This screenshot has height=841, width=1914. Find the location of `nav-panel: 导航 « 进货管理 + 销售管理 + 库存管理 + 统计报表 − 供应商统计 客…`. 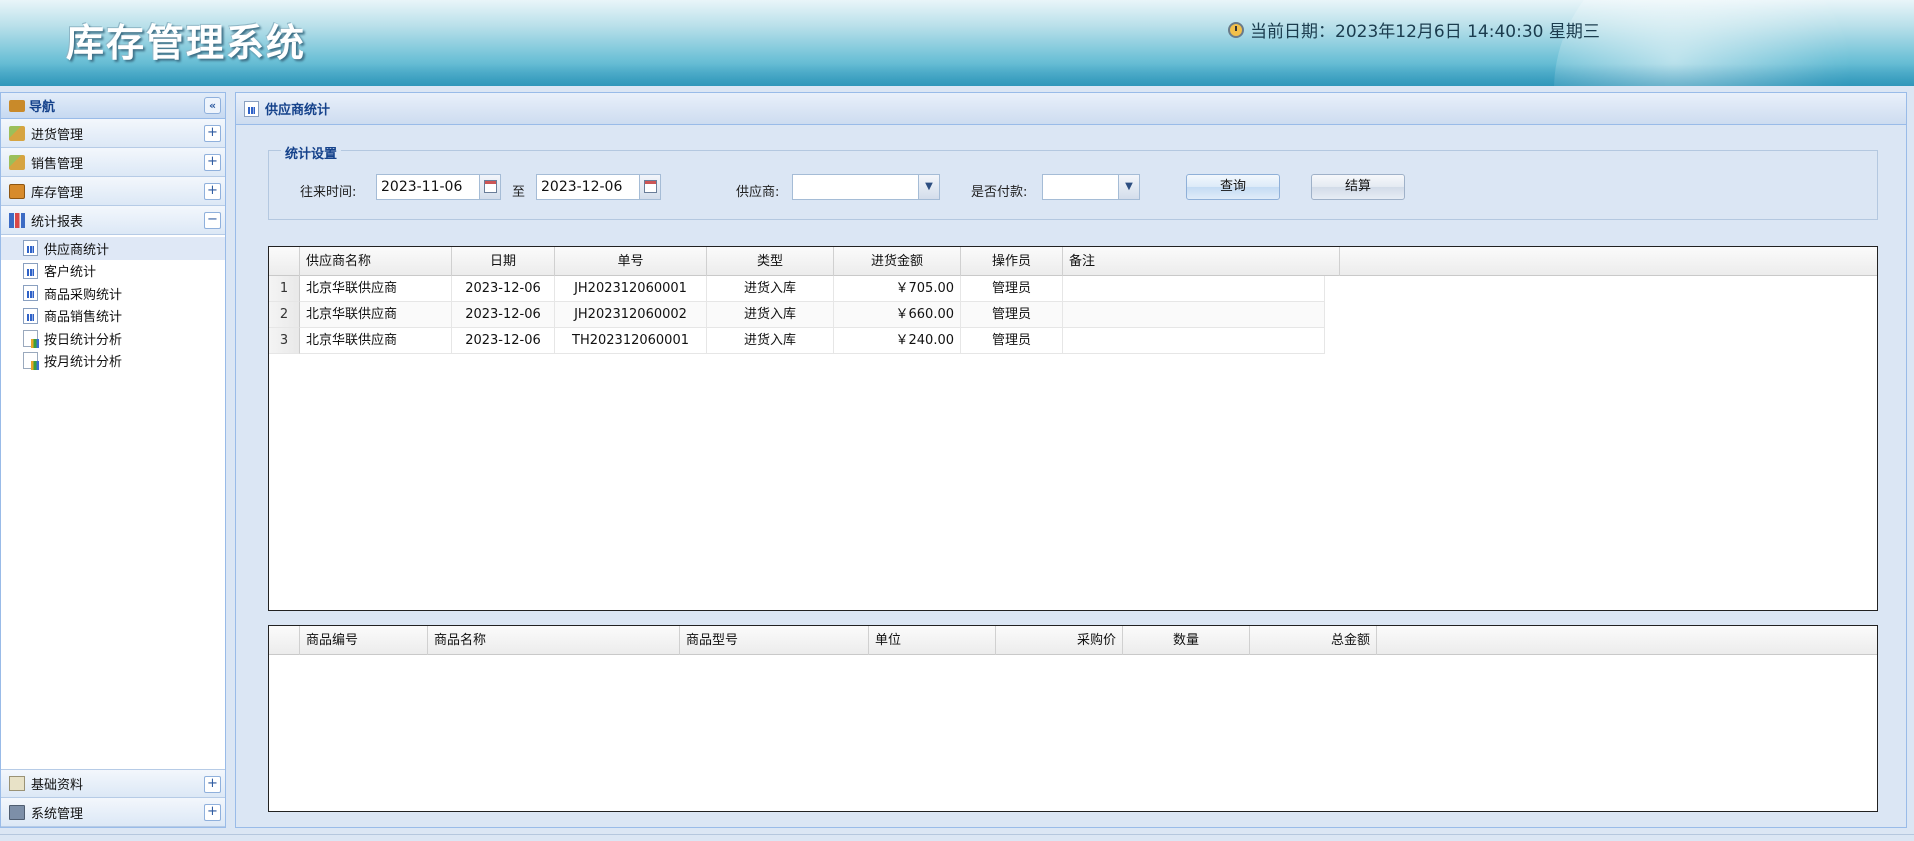

nav-panel: 导航 « 进货管理 + 销售管理 + 库存管理 + 统计报表 − 供应商统计 客… is located at coordinates (113, 460).